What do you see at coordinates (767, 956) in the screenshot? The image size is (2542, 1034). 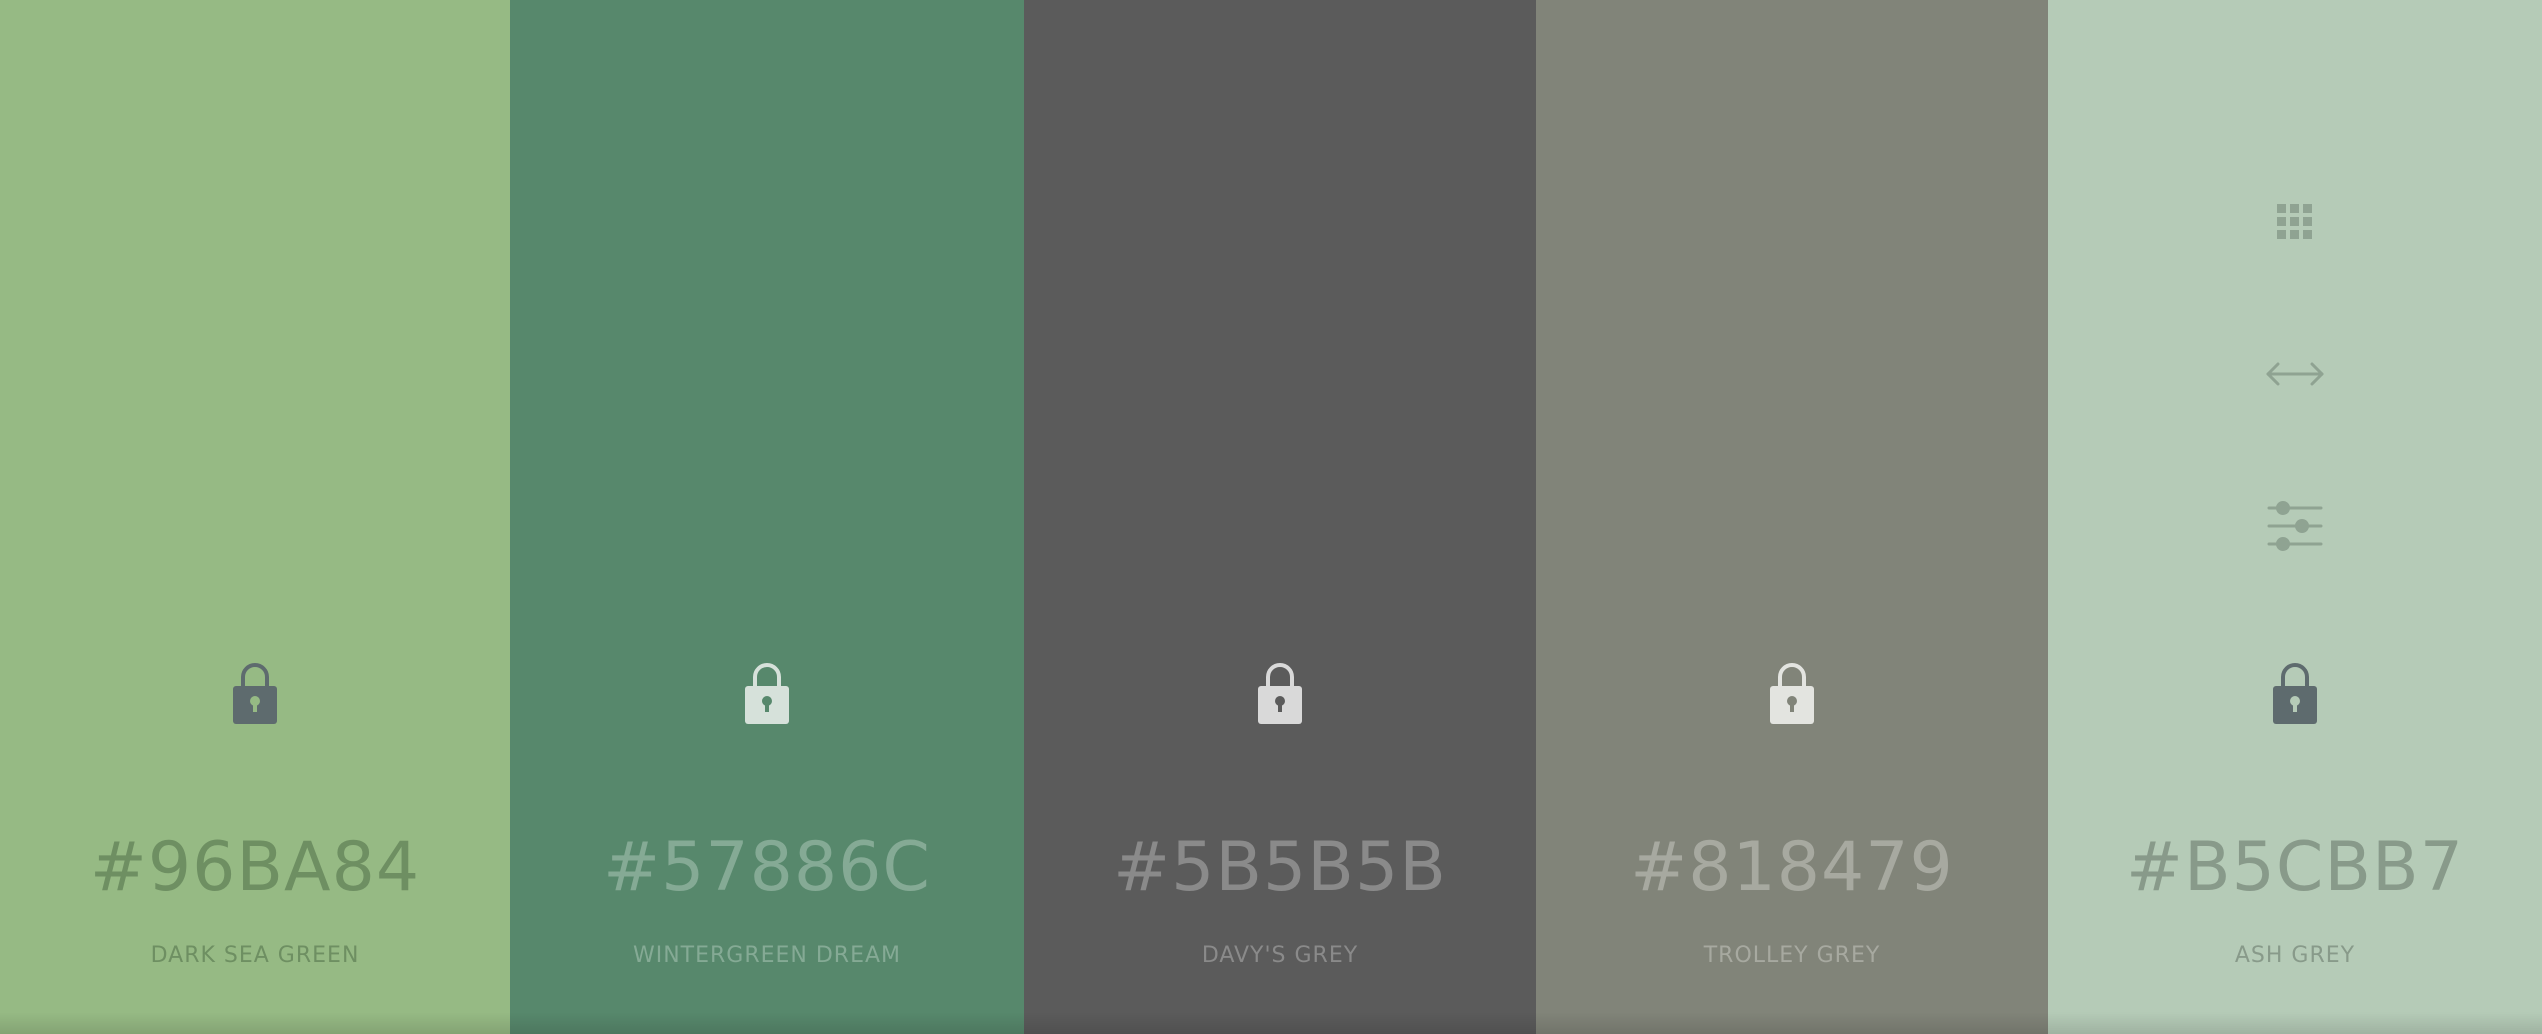 I see `color-name: WINTERGREEN DREAM` at bounding box center [767, 956].